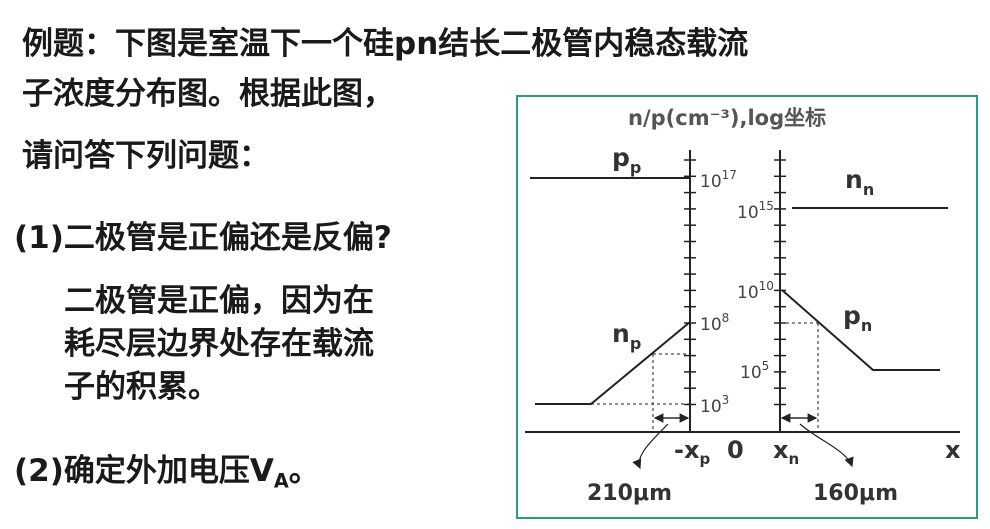 Image resolution: width=990 pixels, height=529 pixels. I want to click on label-np: np, so click(626, 336).